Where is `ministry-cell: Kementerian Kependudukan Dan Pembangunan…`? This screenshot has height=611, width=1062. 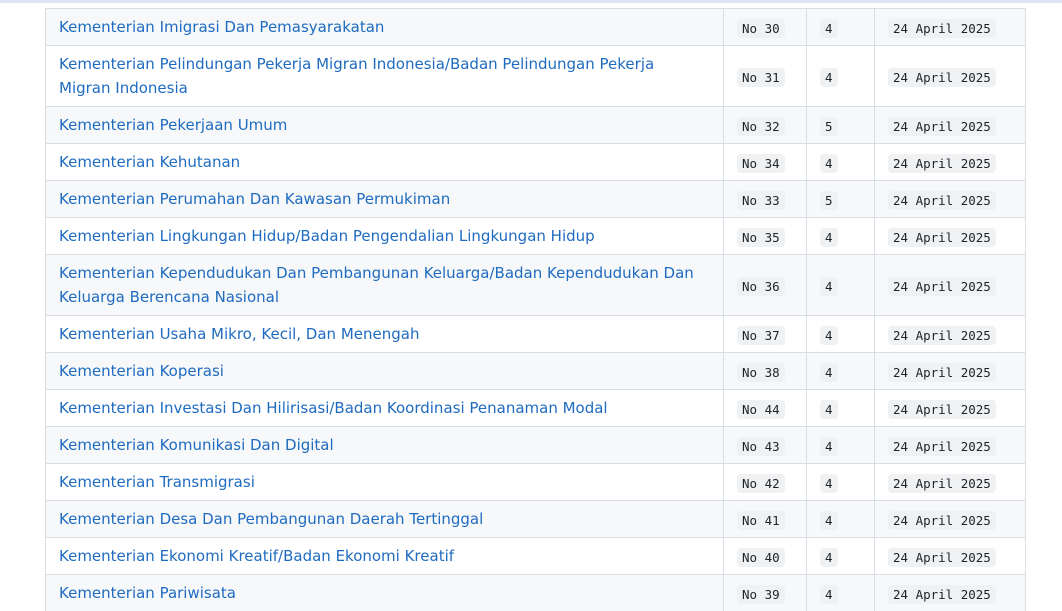
ministry-cell: Kementerian Kependudukan Dan Pembangunan… is located at coordinates (385, 285).